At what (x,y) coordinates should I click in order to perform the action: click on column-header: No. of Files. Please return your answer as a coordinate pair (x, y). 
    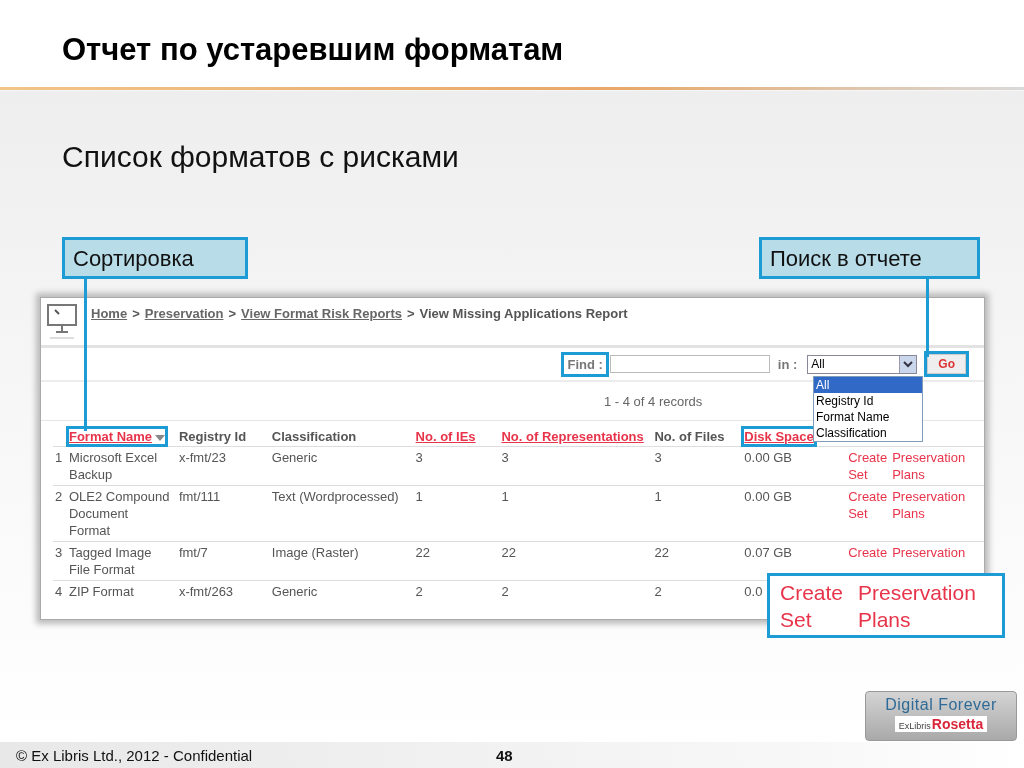
    Looking at the image, I should click on (689, 436).